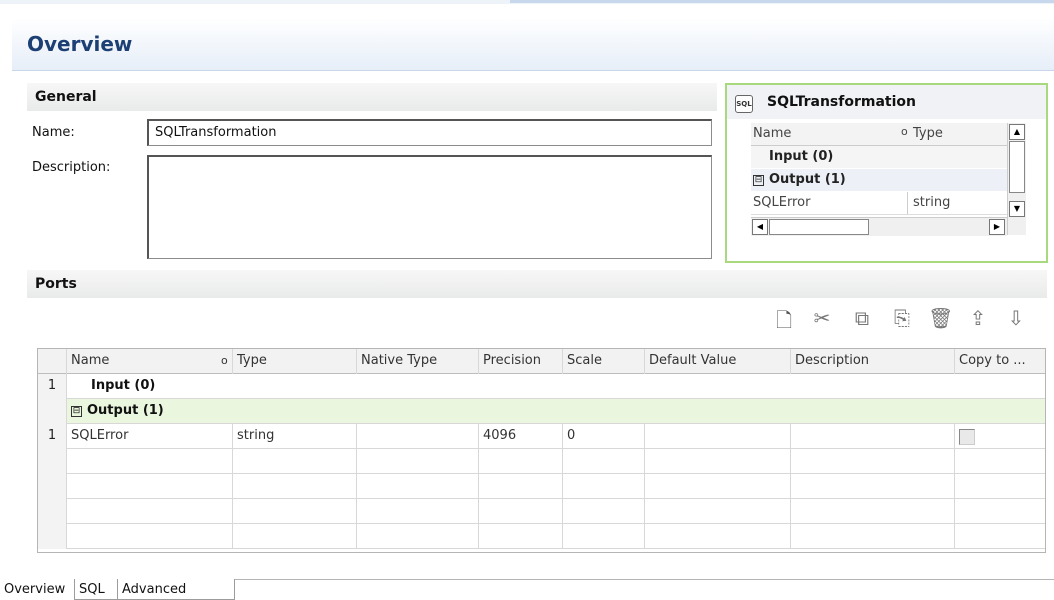  I want to click on preview-output-group-text: Output (1), so click(807, 179).